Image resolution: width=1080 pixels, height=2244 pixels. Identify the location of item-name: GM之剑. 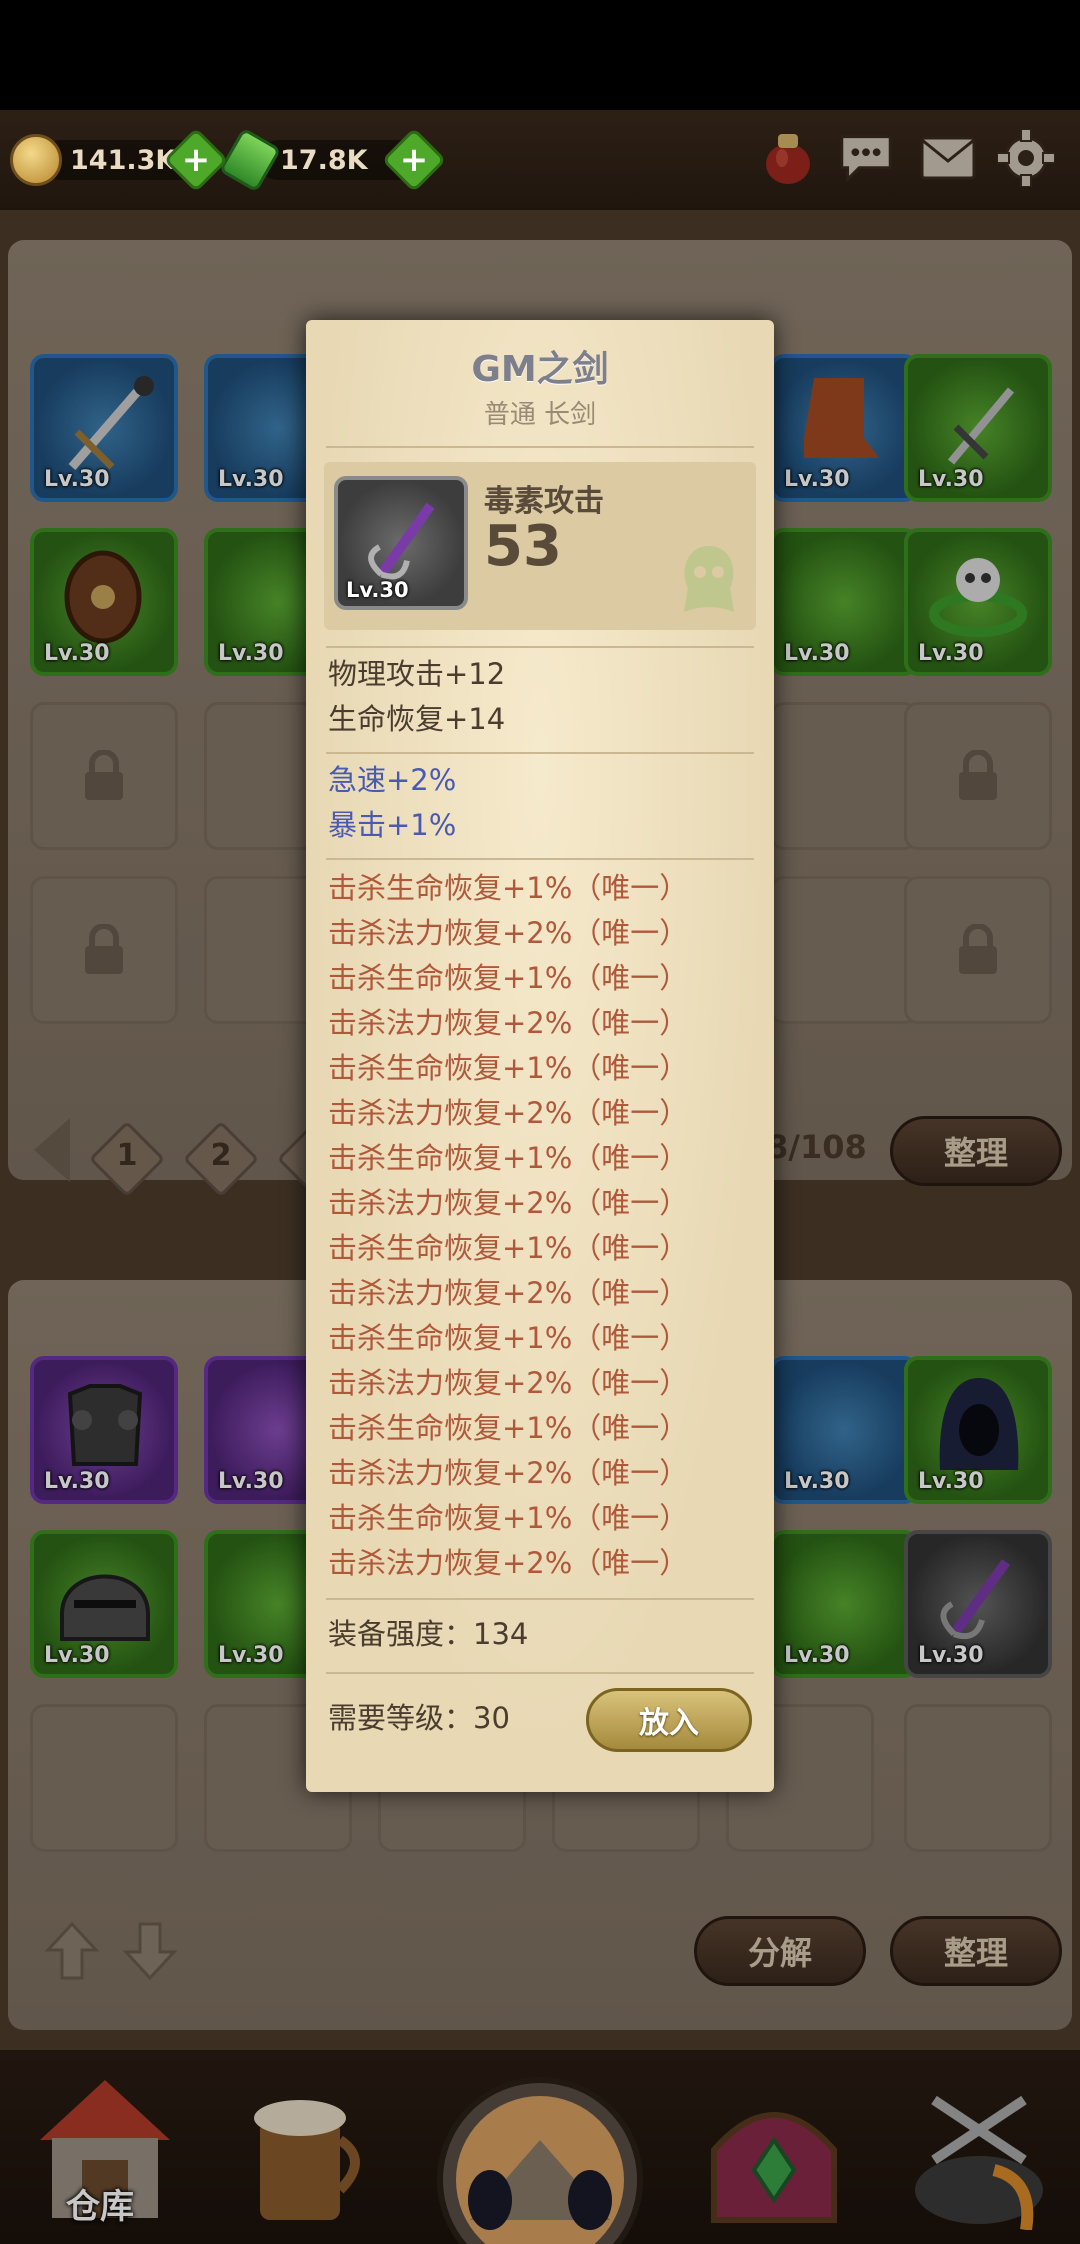
(540, 369).